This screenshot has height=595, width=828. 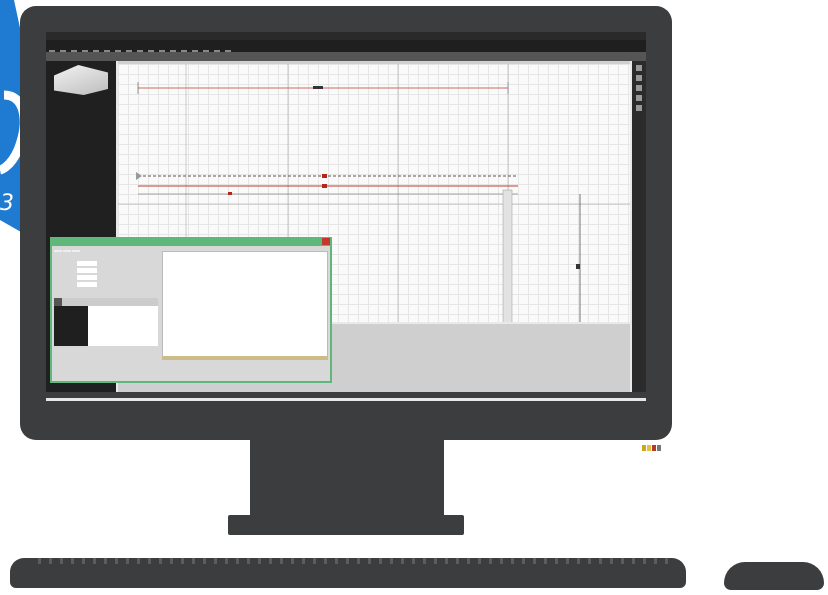 What do you see at coordinates (106, 302) in the screenshot?
I see `table-tabs` at bounding box center [106, 302].